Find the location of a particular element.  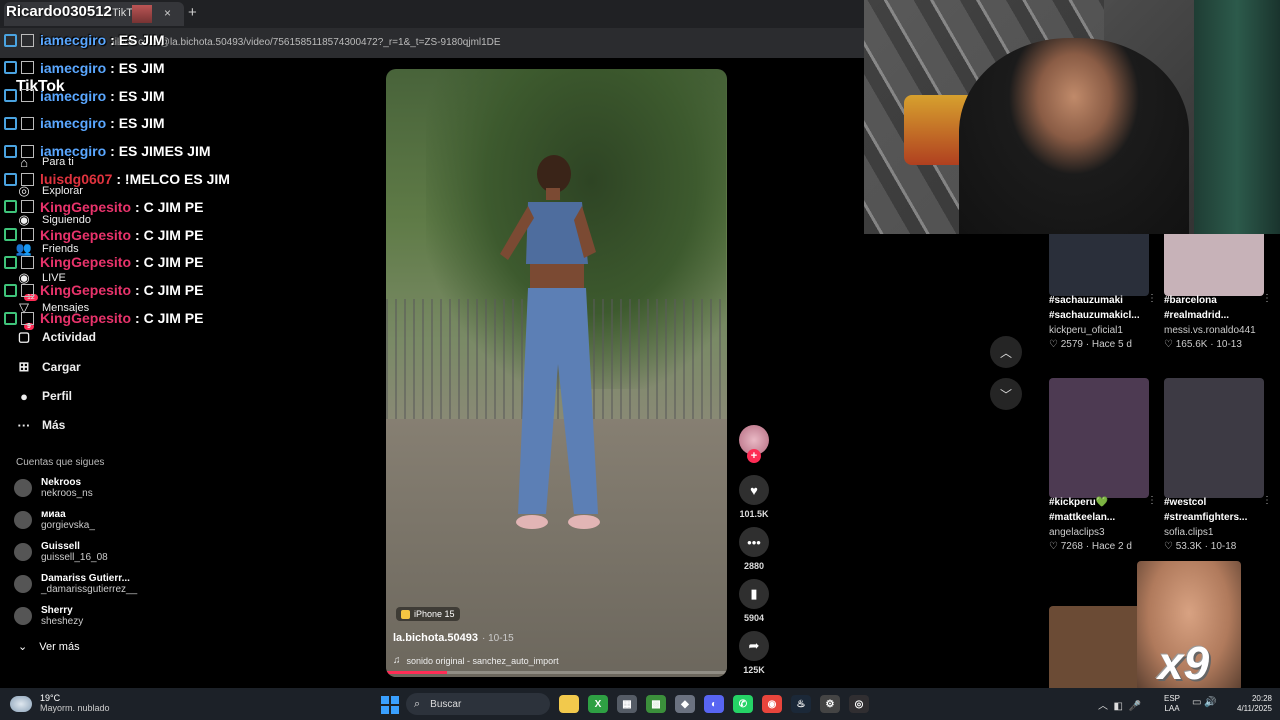

chat-text: : ES JIMES JIM is located at coordinates (160, 151).